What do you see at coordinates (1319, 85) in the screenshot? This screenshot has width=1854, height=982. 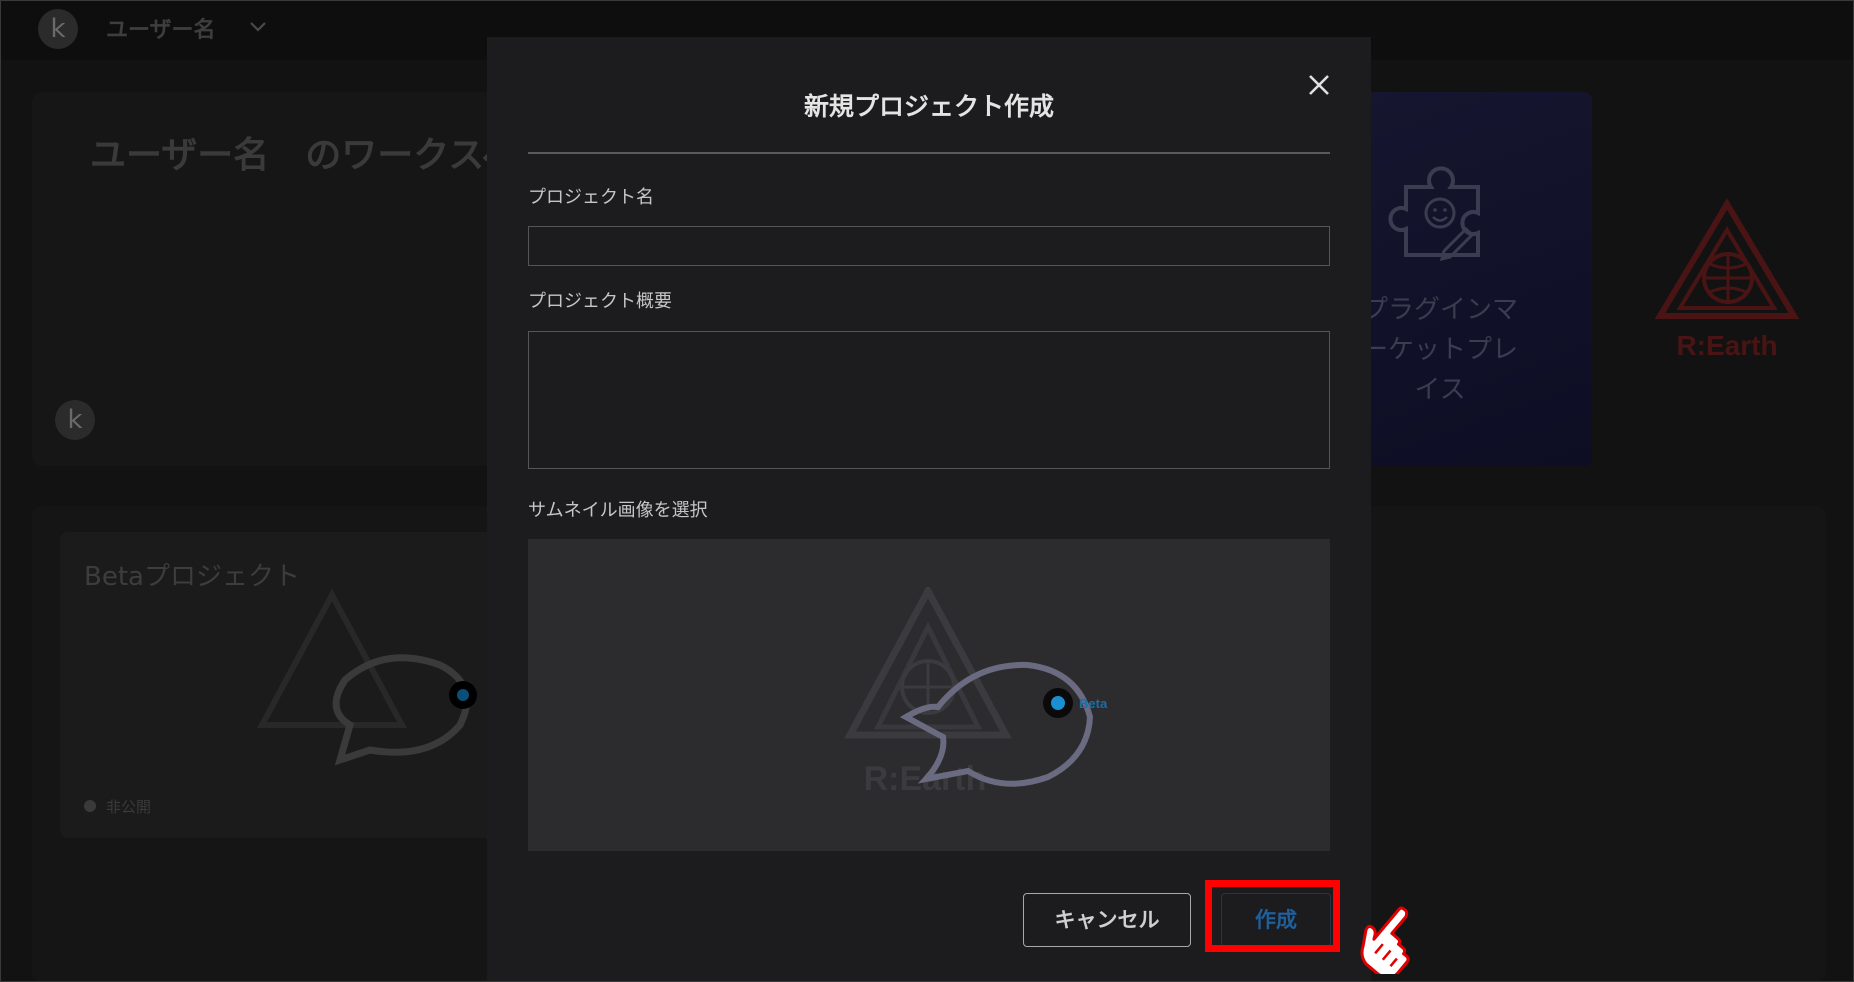 I see `close-icon` at bounding box center [1319, 85].